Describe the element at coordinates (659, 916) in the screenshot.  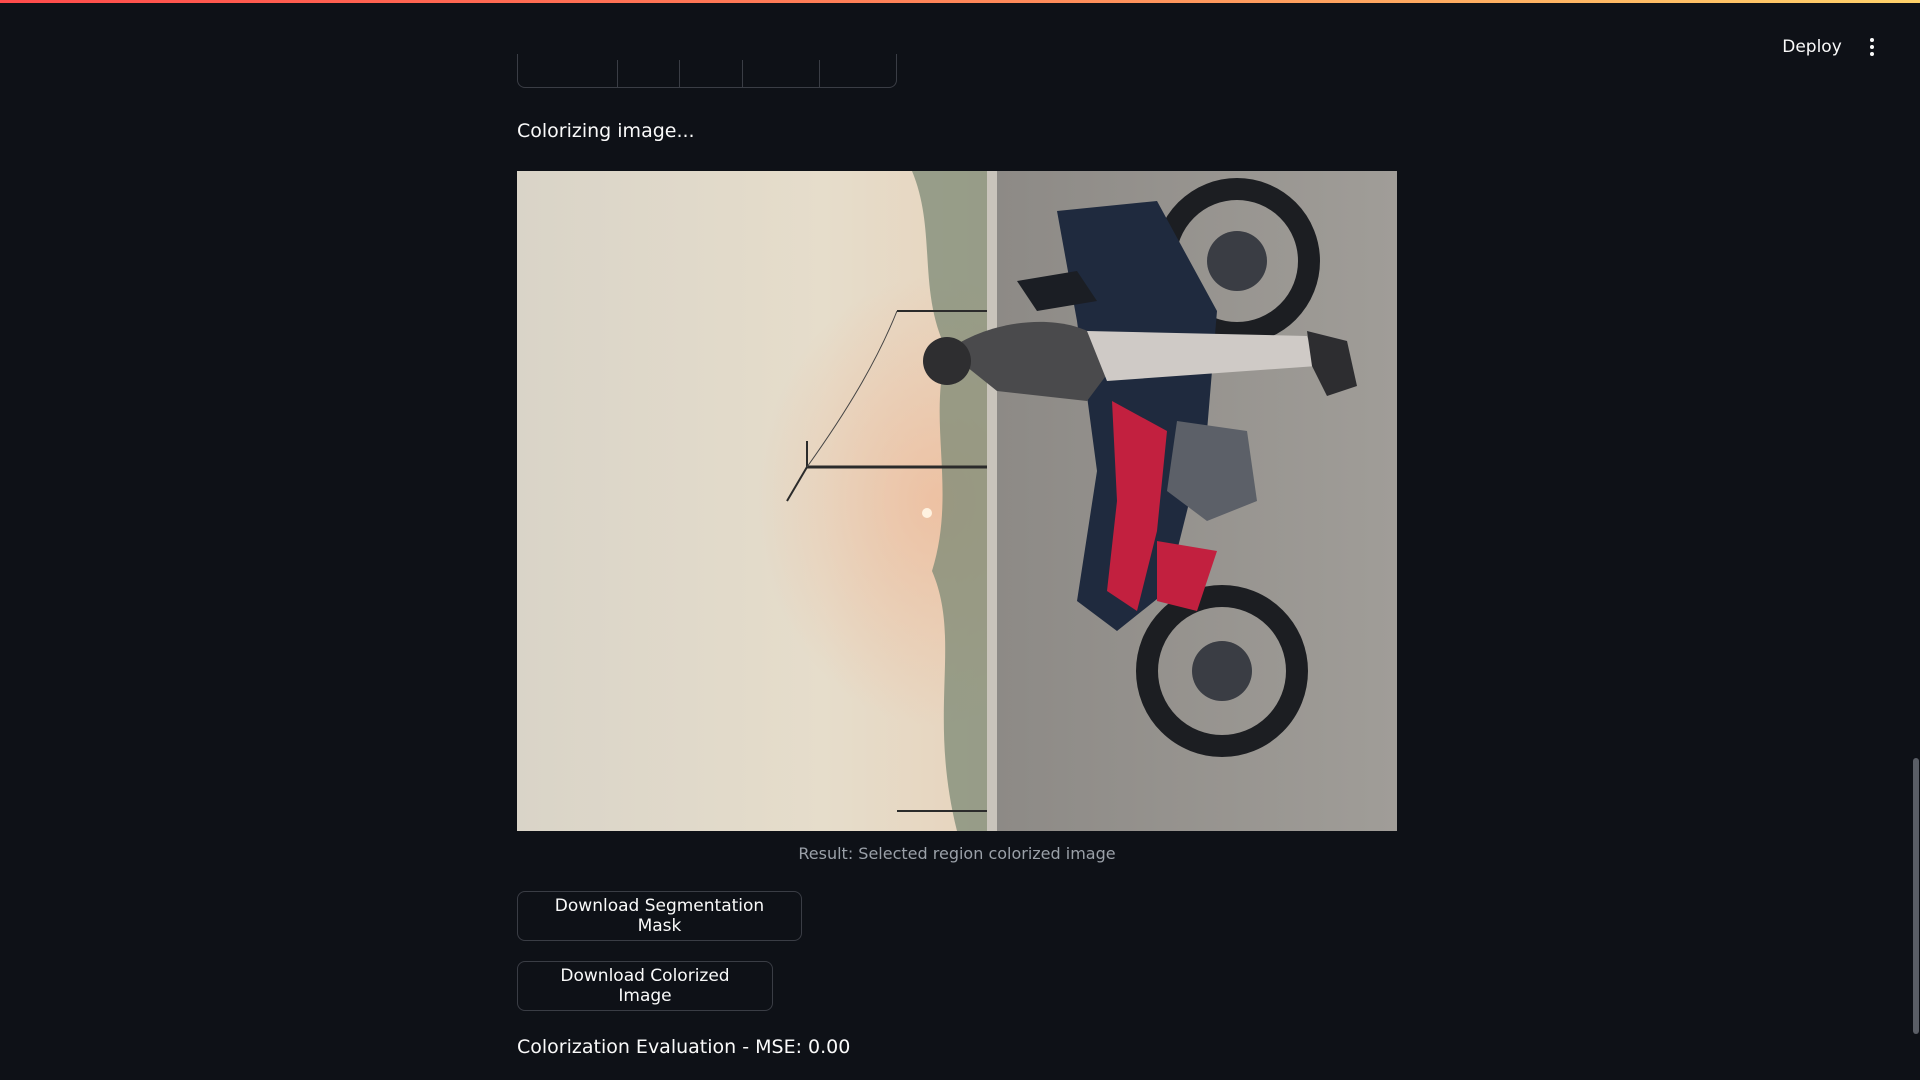
I see `download-segmentation-mask-button: Download Segmentation Mask` at that location.